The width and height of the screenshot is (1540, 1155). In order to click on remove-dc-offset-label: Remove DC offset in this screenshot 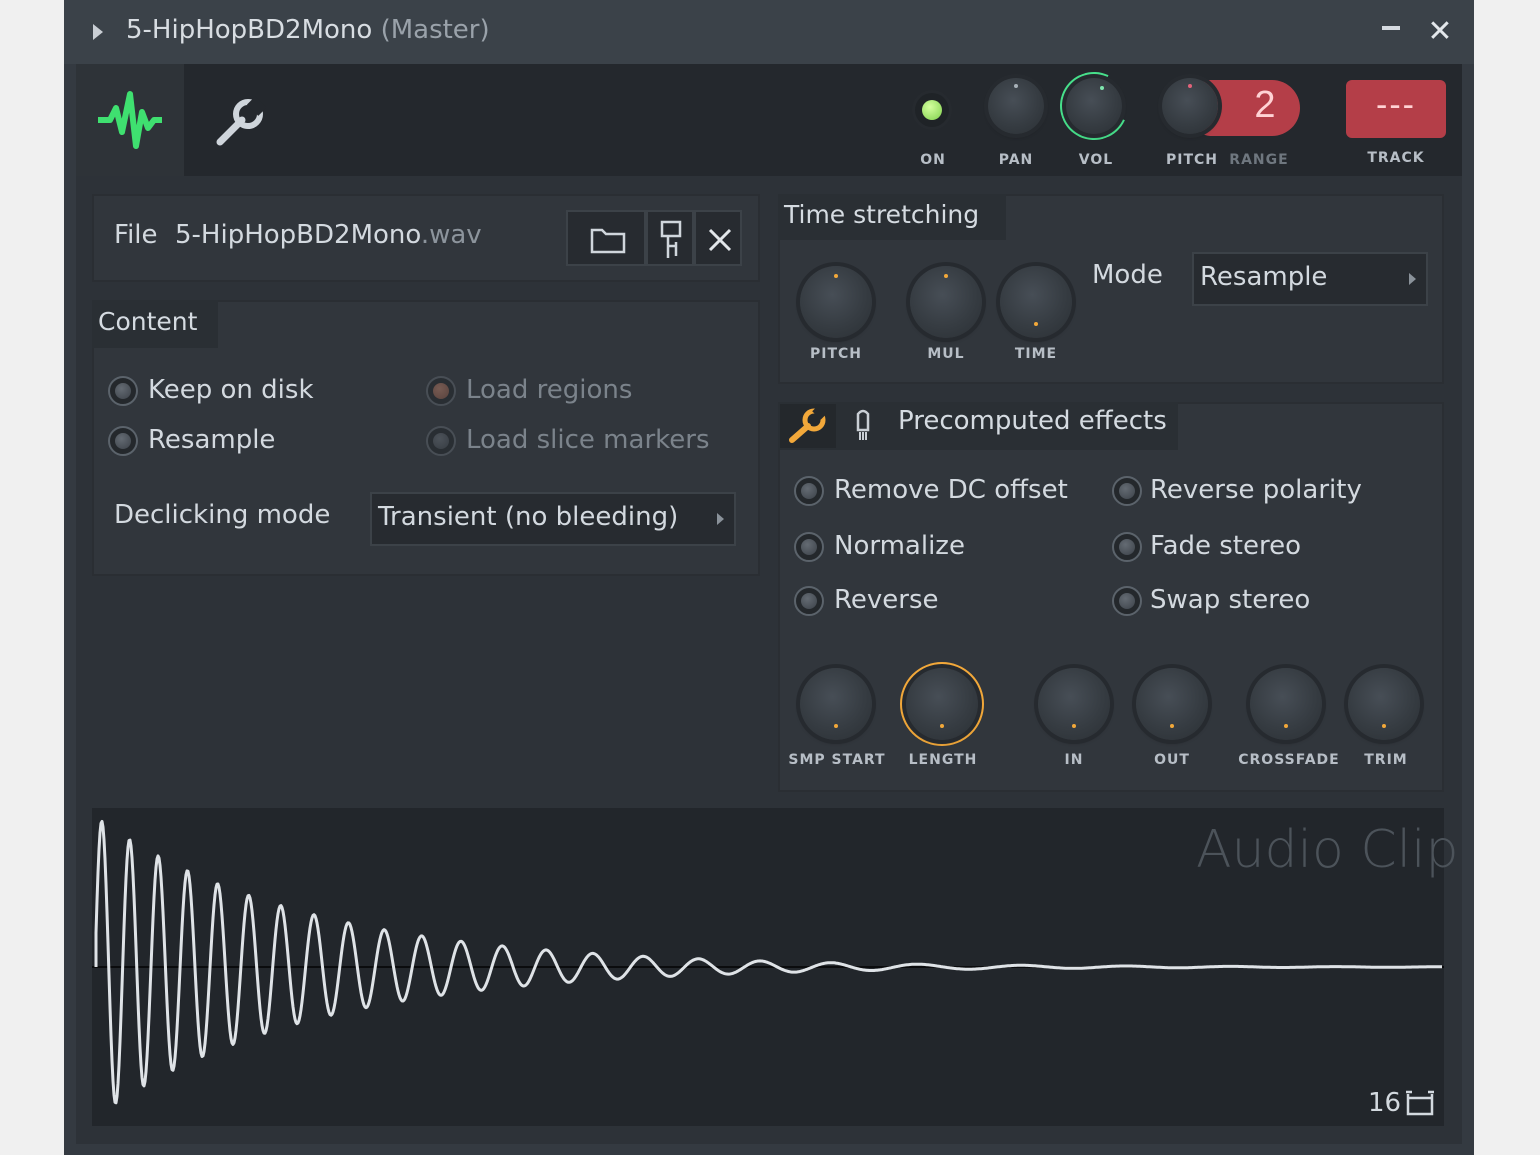, I will do `click(951, 490)`.